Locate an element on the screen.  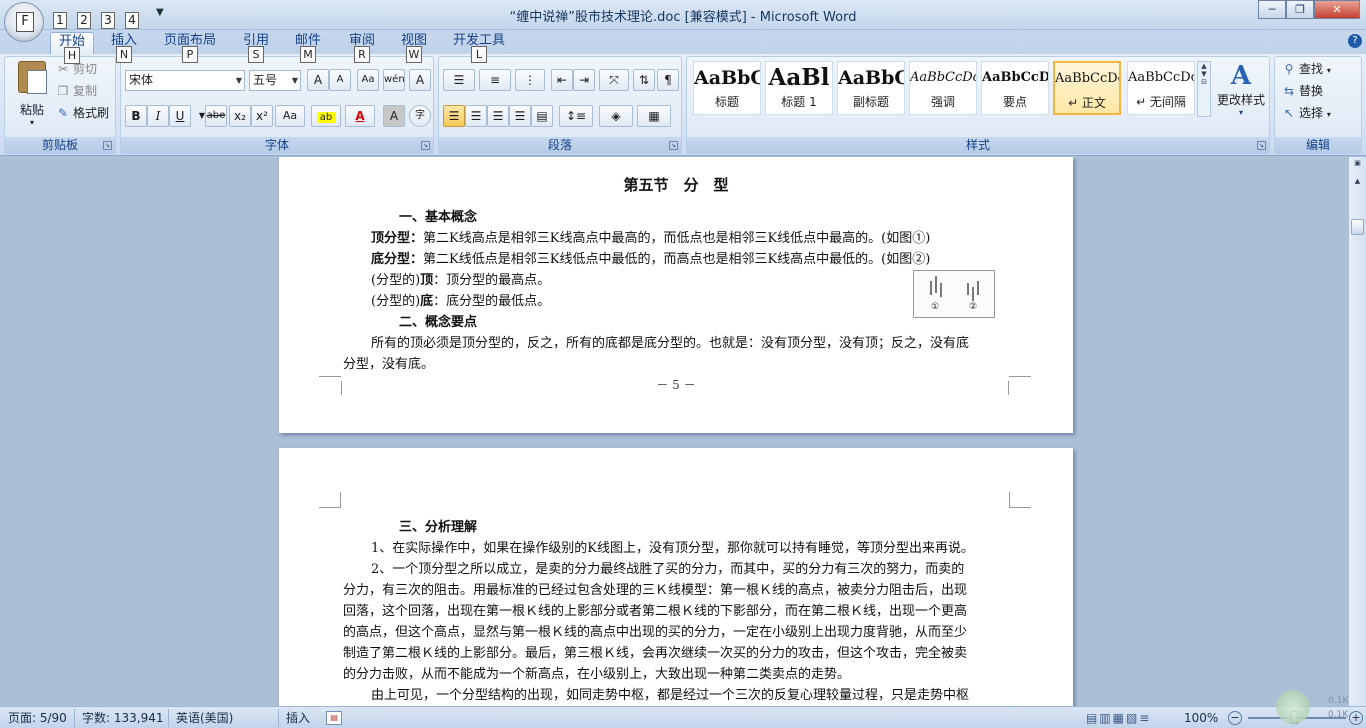
numbering-icon: ≡ is located at coordinates (495, 80).